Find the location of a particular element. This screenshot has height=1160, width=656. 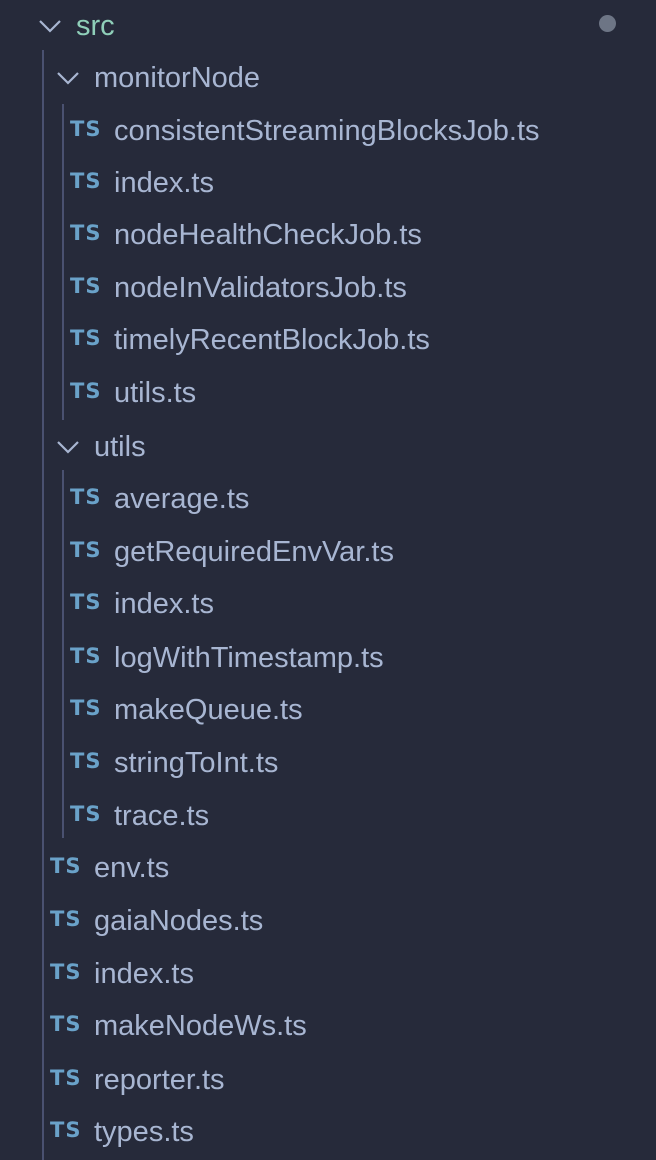

file-name: env.ts is located at coordinates (132, 867).